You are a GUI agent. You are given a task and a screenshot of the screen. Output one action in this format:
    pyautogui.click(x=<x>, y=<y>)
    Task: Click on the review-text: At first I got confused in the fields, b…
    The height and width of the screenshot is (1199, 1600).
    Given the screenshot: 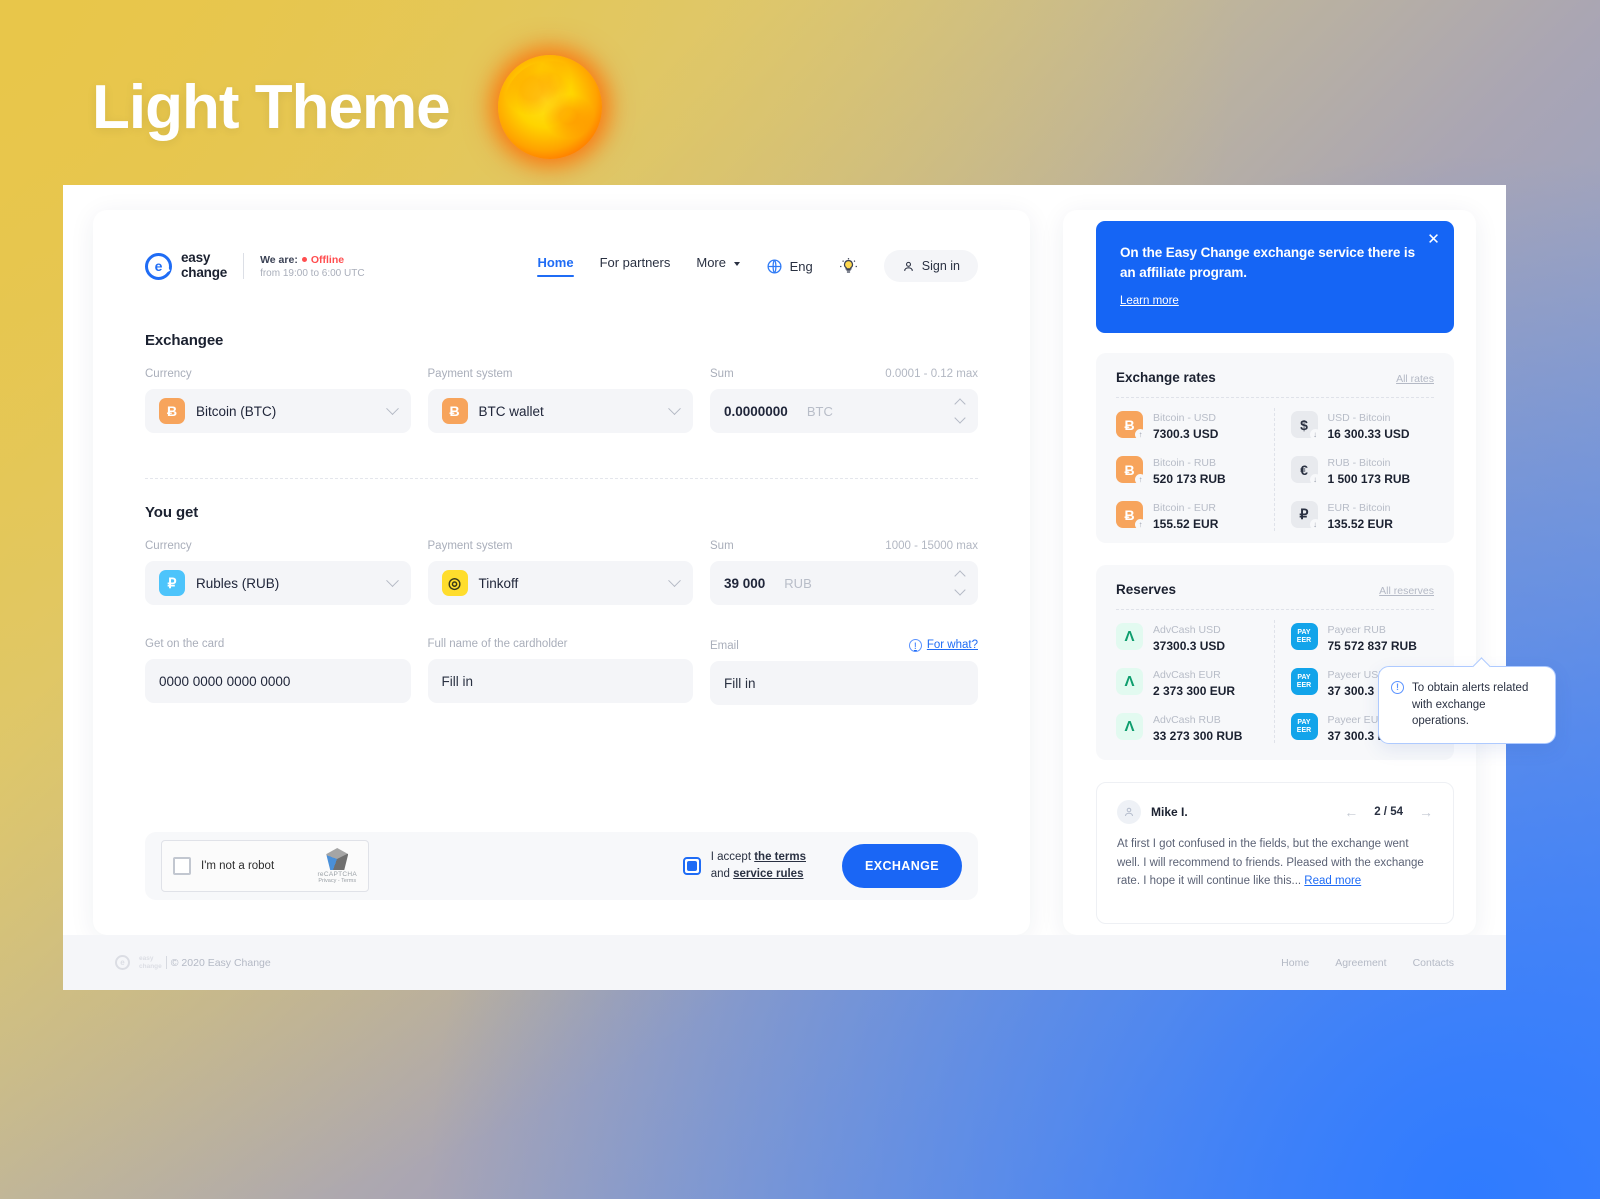 What is the action you would take?
    pyautogui.click(x=1270, y=863)
    